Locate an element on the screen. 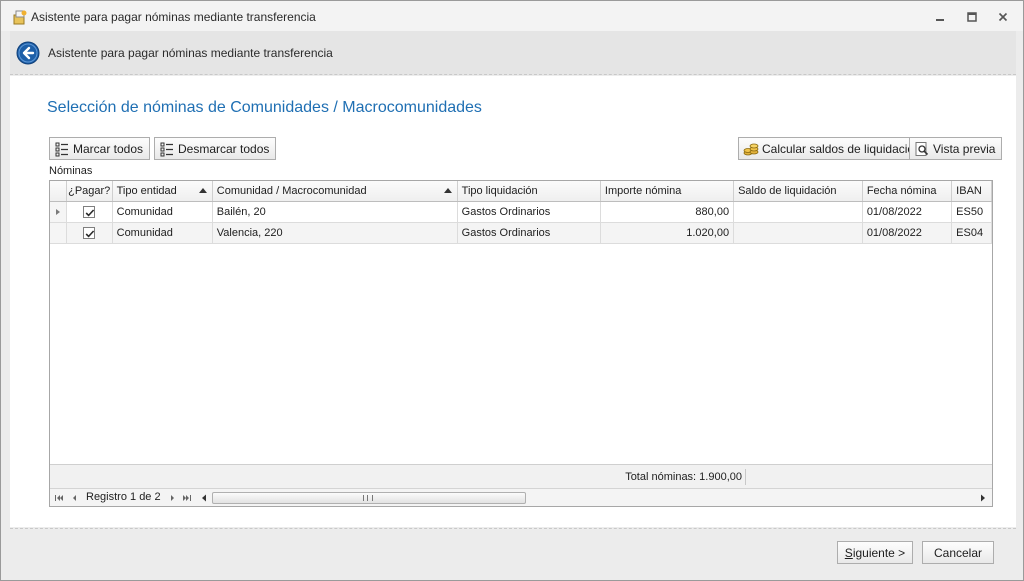  scroll-left-icon is located at coordinates (204, 498).